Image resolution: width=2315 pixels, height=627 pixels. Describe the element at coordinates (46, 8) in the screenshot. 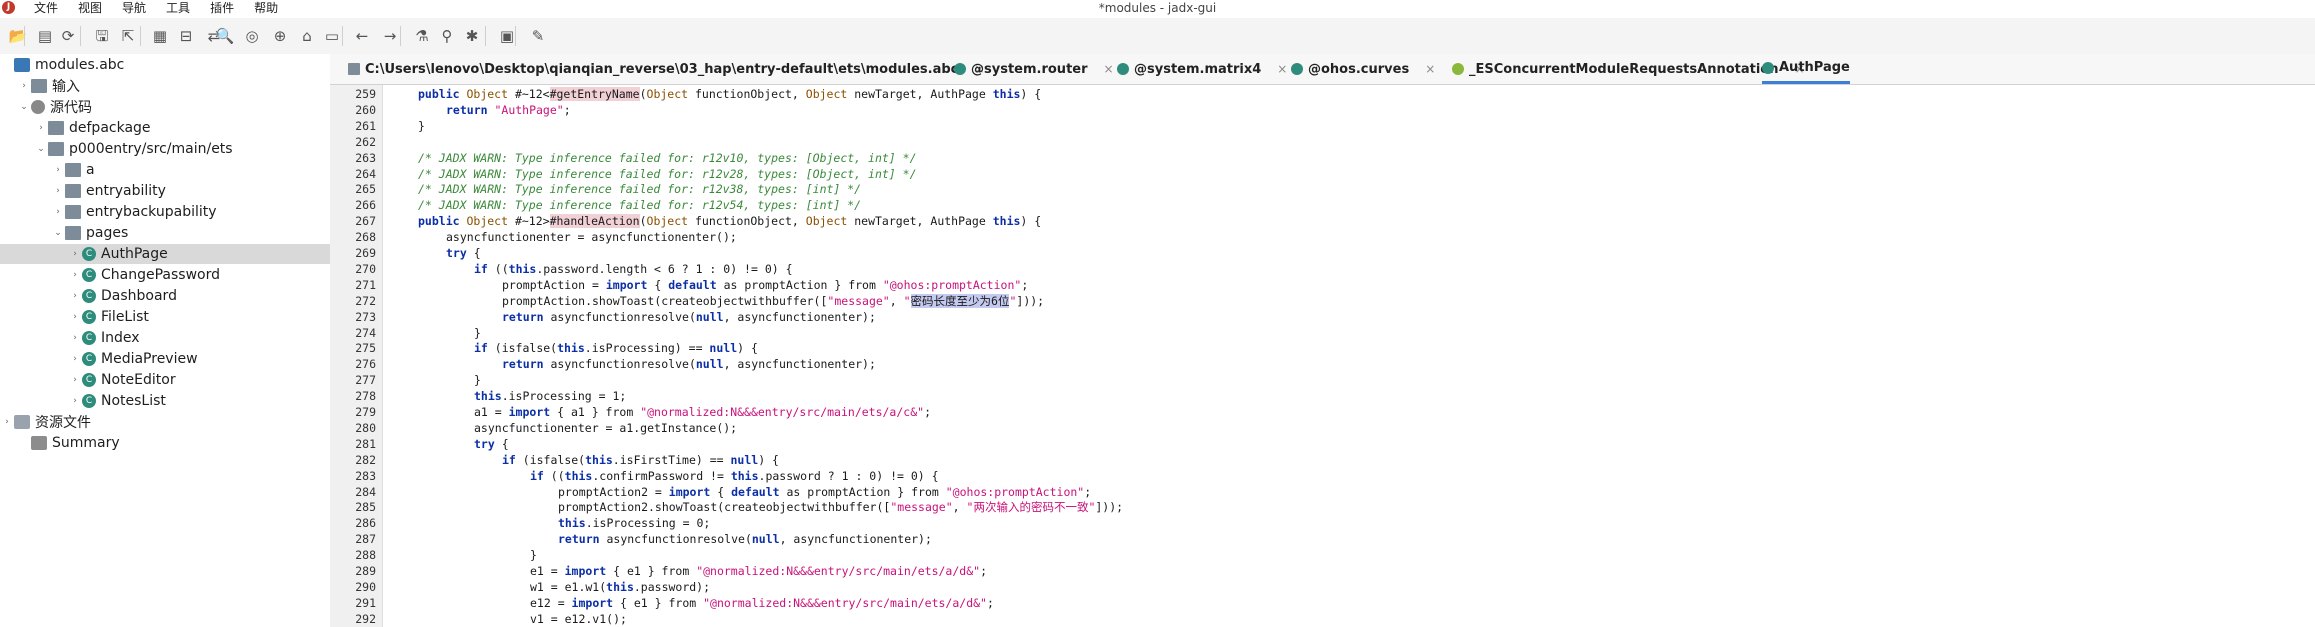

I see `menu-item-0: 文件` at that location.